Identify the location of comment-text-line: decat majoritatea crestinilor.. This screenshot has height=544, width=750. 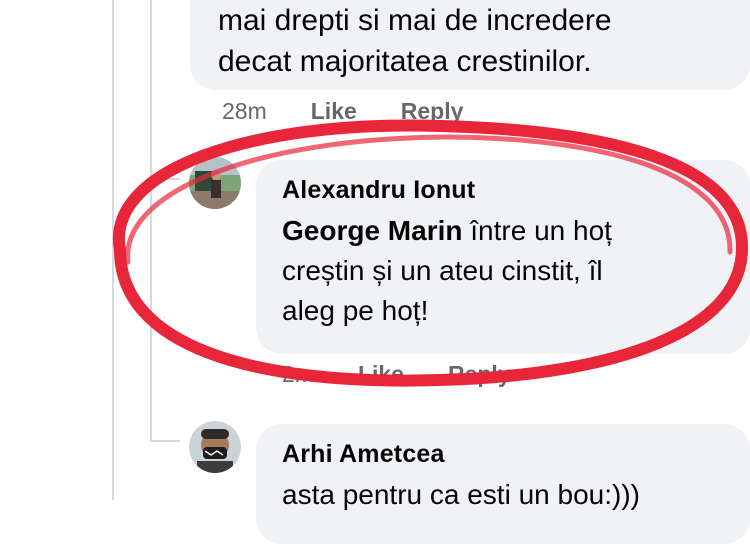
(405, 61).